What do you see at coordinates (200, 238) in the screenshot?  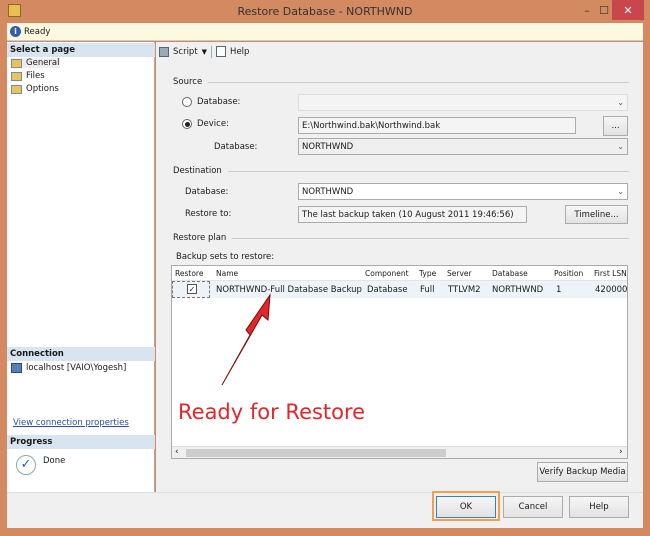 I see `restore-plan-header: Restore plan` at bounding box center [200, 238].